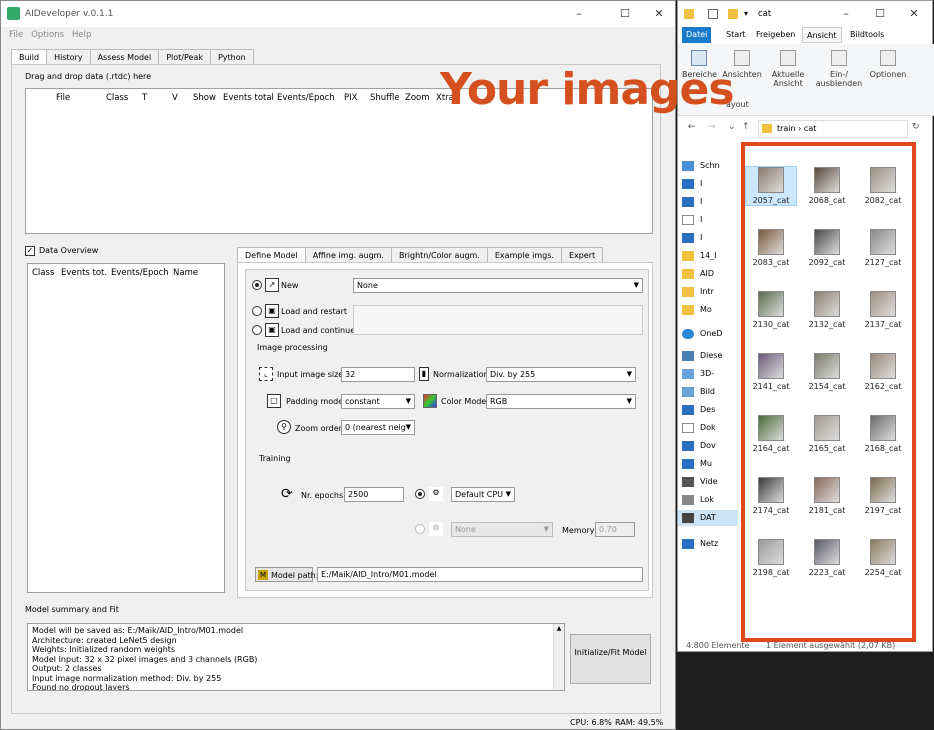 The width and height of the screenshot is (934, 730). What do you see at coordinates (47, 35) in the screenshot?
I see `menu-options: Options` at bounding box center [47, 35].